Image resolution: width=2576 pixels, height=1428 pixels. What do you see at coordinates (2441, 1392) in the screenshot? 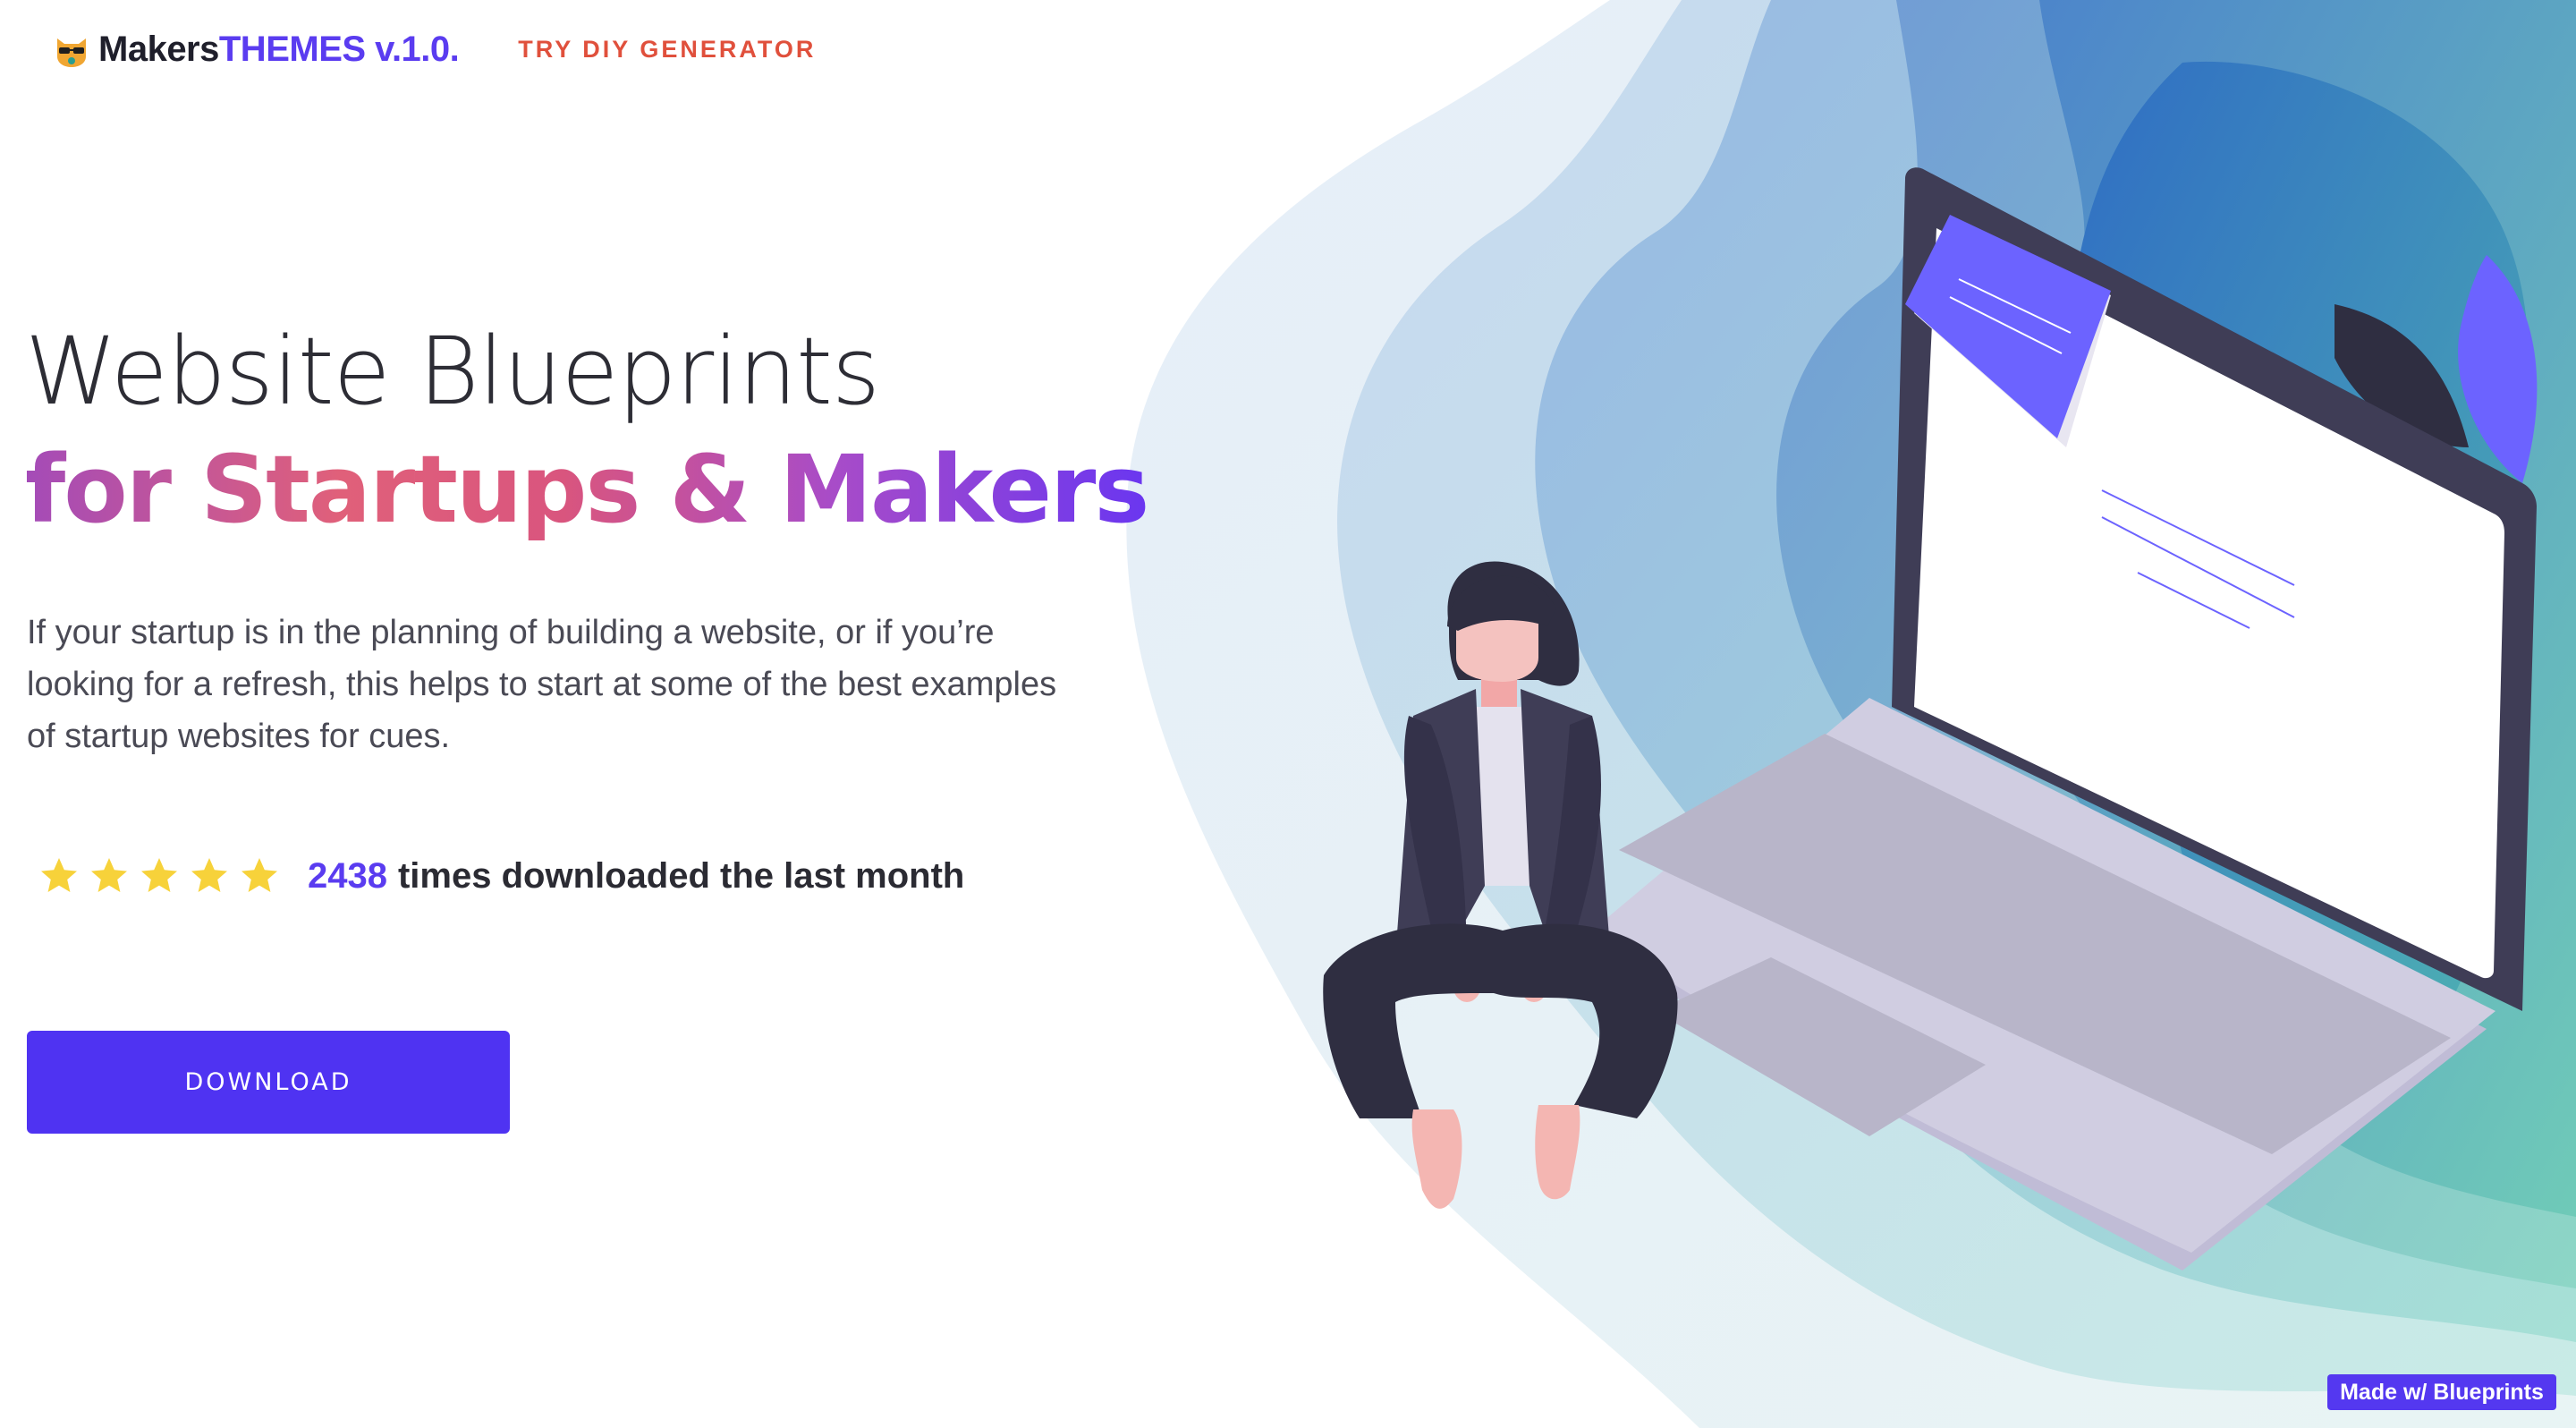
I see `made-with-blueprints-badge: Made w/ Blueprints` at bounding box center [2441, 1392].